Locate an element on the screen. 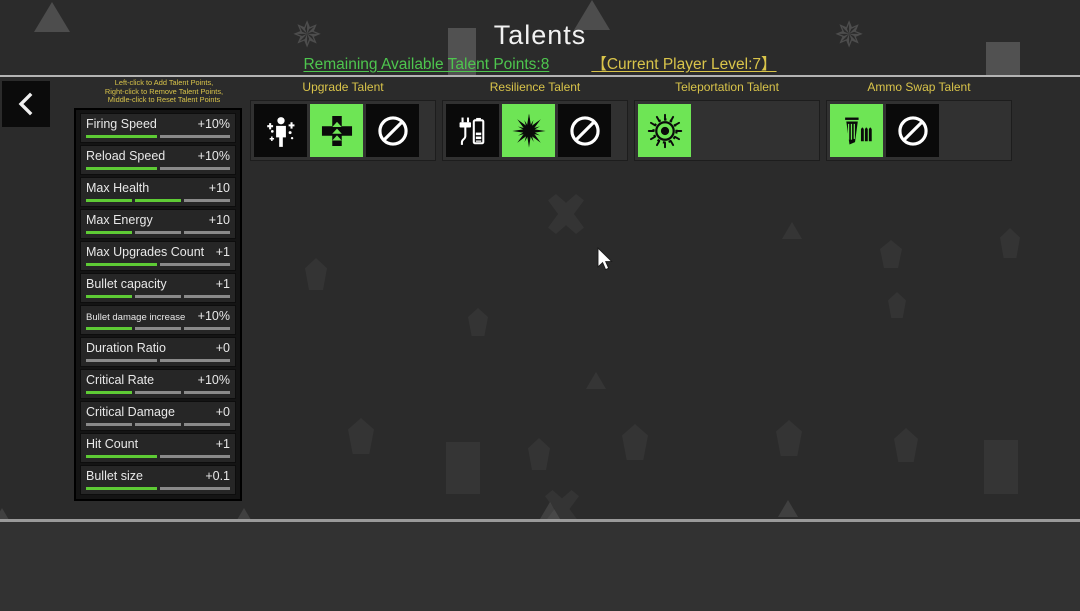 The image size is (1080, 611). stat-head: Max Upgrades Count +1 is located at coordinates (158, 252).